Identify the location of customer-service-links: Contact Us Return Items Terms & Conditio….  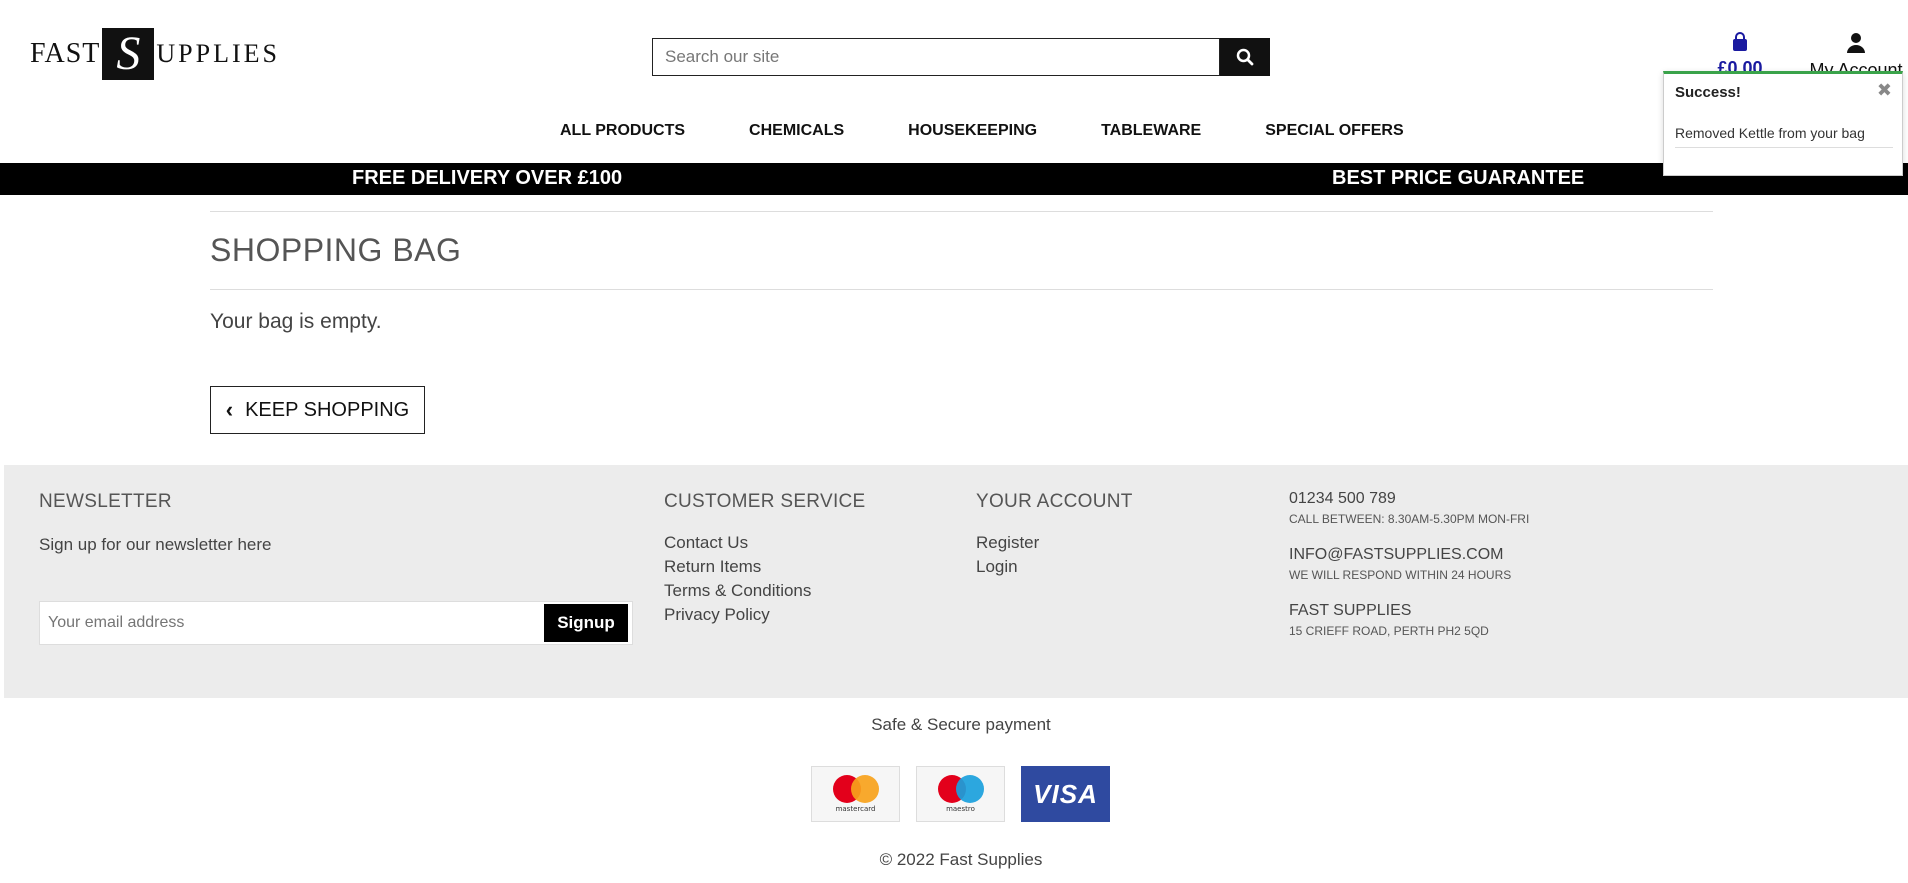
(765, 579).